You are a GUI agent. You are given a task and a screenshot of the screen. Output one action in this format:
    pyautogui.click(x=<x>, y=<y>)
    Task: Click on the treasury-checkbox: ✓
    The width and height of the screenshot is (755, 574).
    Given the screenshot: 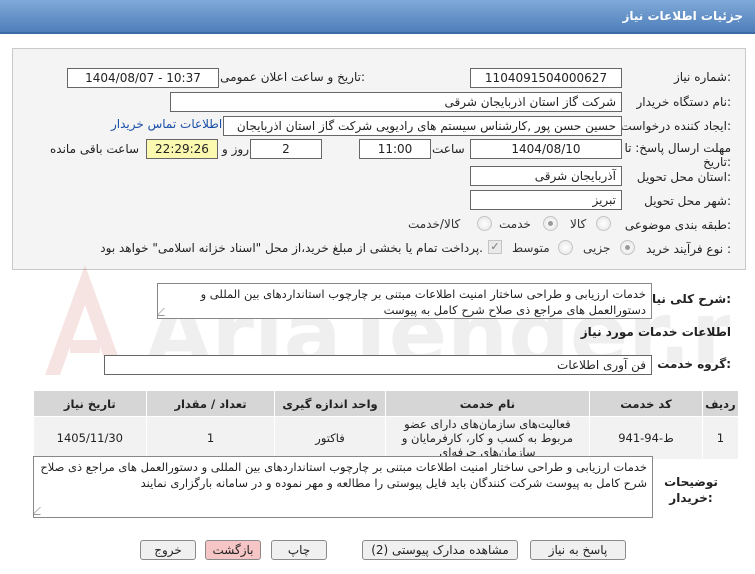 What is the action you would take?
    pyautogui.click(x=495, y=247)
    